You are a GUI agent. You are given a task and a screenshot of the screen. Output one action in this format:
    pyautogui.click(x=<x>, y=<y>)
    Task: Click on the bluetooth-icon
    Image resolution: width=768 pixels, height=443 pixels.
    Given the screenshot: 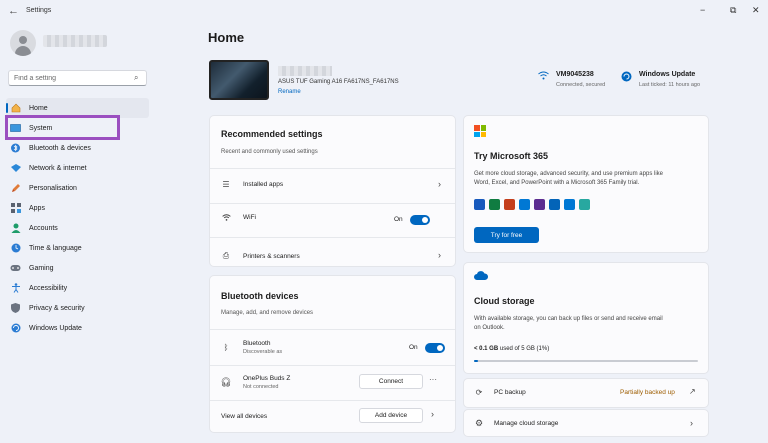 What is the action you would take?
    pyautogui.click(x=15, y=148)
    